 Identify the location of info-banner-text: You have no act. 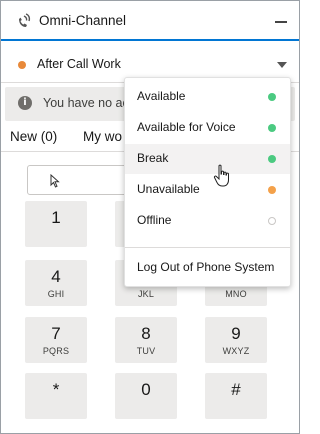
(88, 103).